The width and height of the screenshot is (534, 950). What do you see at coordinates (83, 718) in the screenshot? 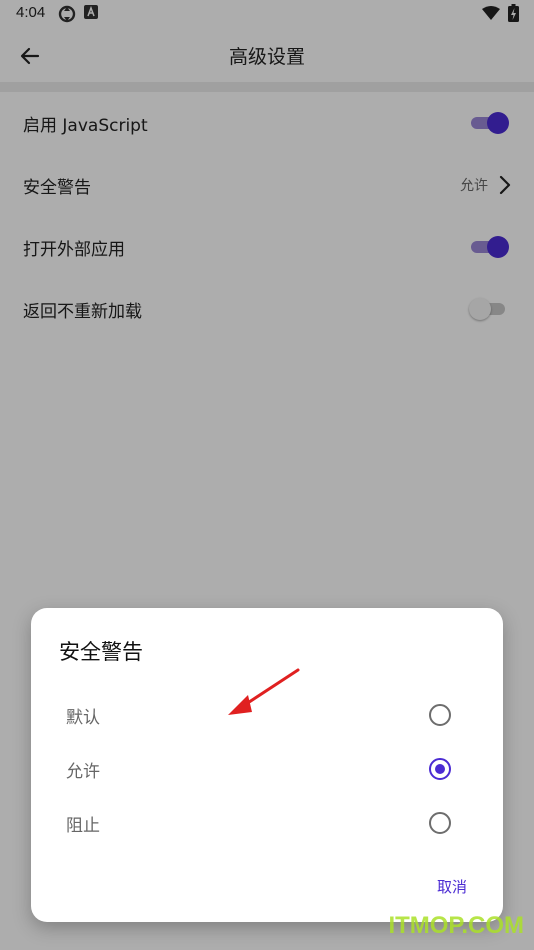
I see `option-label: 默认` at bounding box center [83, 718].